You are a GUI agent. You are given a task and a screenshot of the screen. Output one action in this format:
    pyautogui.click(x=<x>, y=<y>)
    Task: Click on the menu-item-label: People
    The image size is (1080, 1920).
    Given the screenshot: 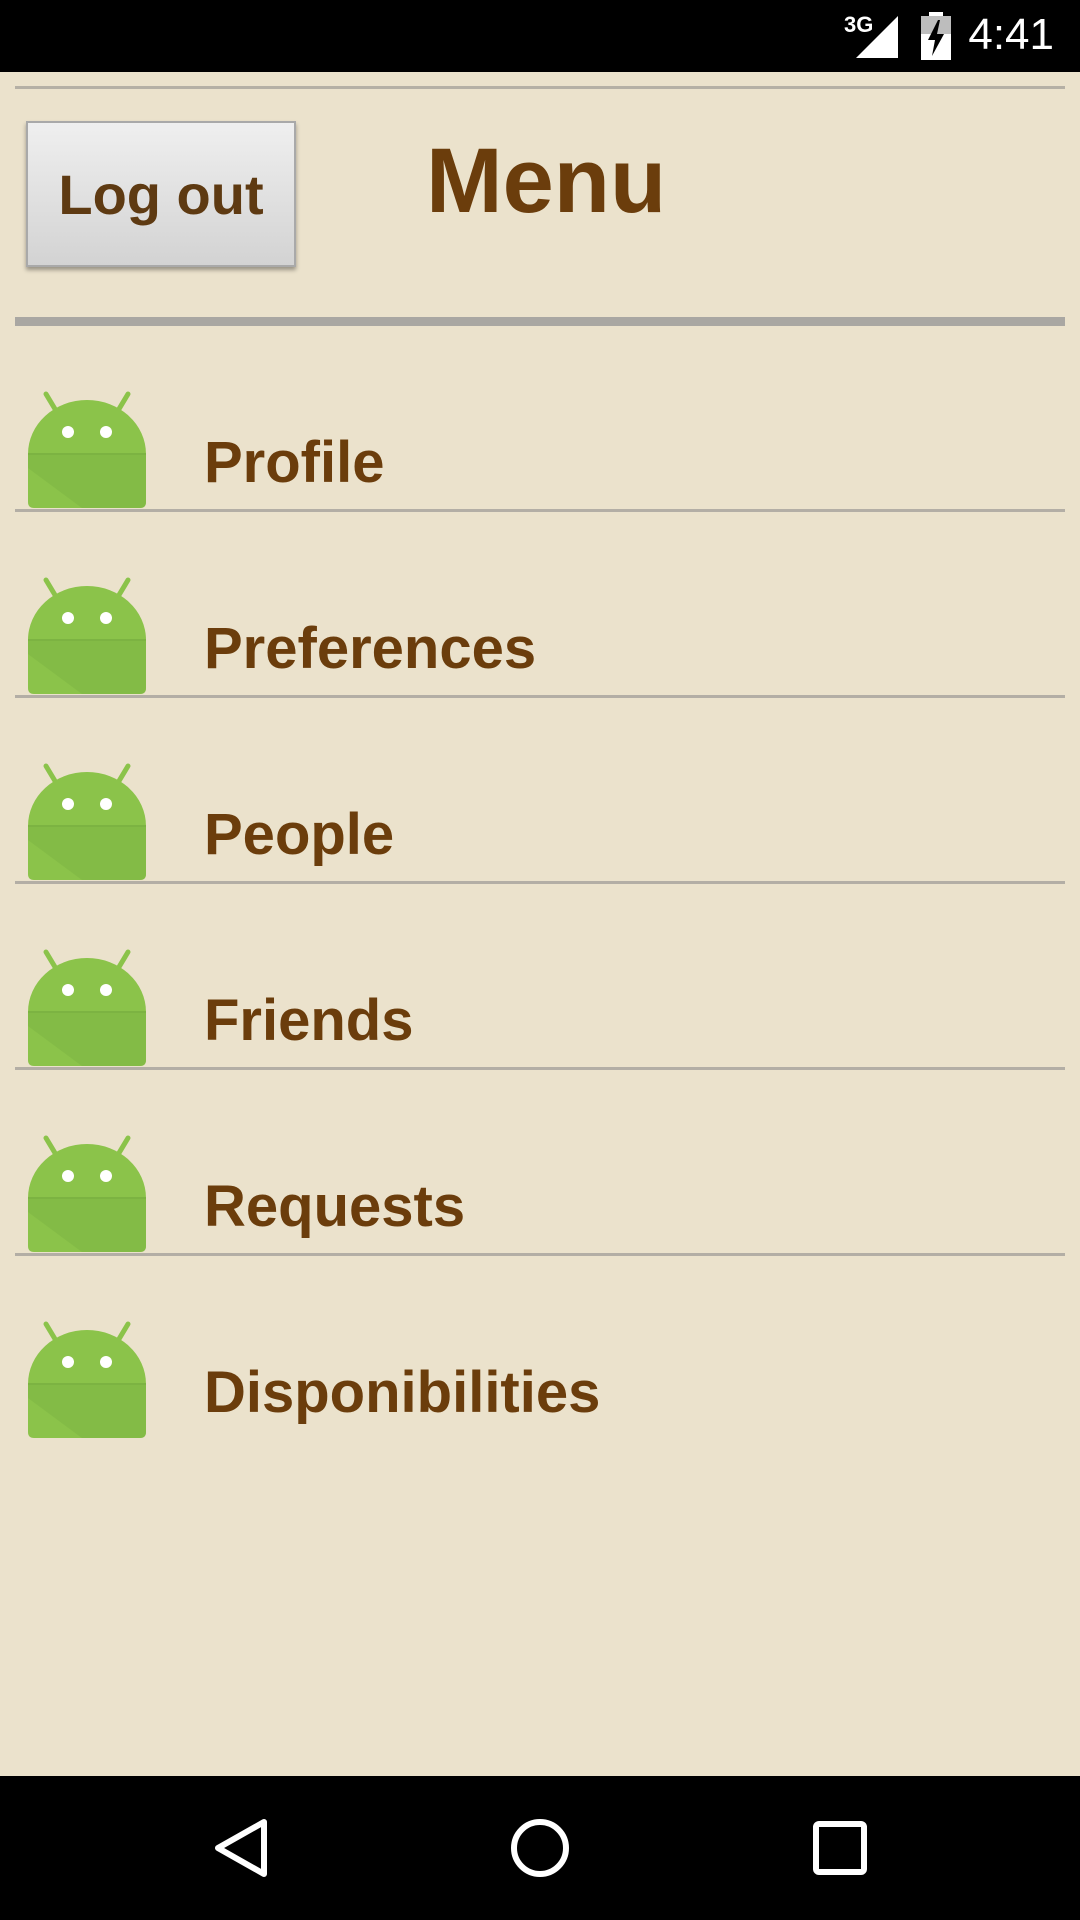 What is the action you would take?
    pyautogui.click(x=299, y=834)
    